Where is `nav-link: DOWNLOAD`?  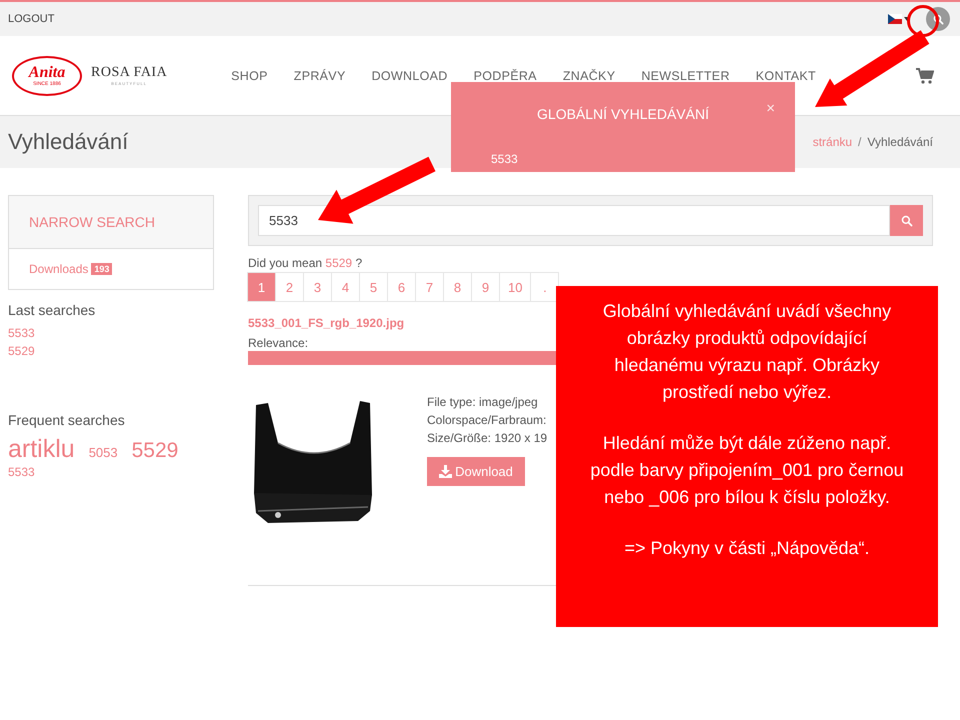
nav-link: DOWNLOAD is located at coordinates (410, 75).